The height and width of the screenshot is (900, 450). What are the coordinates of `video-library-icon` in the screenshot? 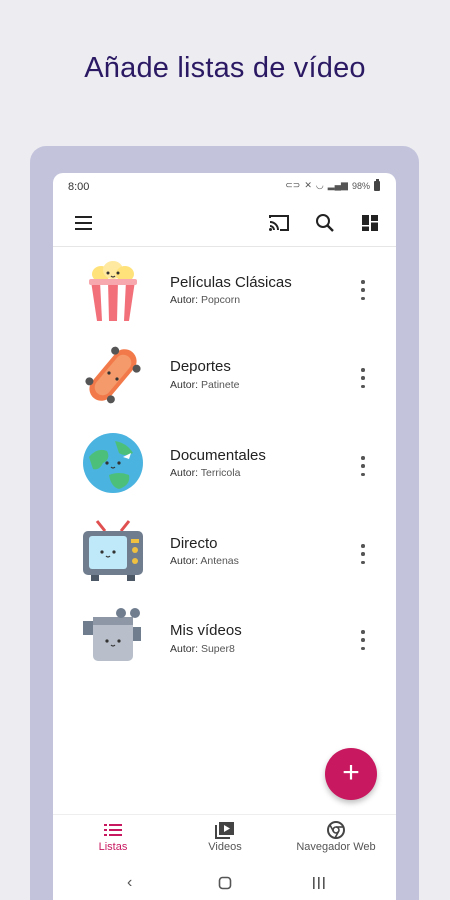 It's located at (225, 830).